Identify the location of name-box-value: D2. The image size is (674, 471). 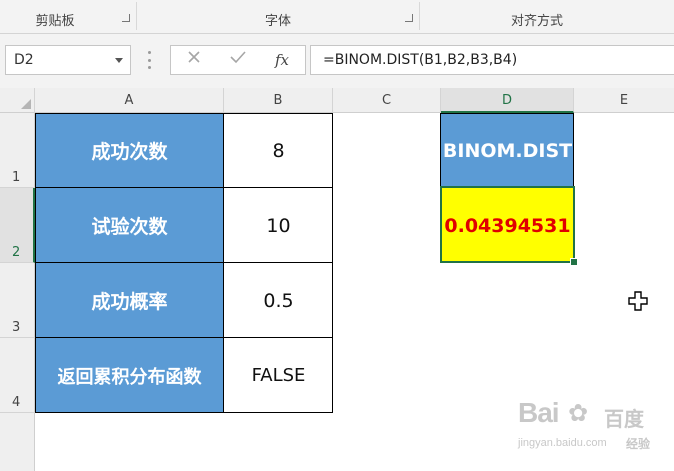
(24, 60).